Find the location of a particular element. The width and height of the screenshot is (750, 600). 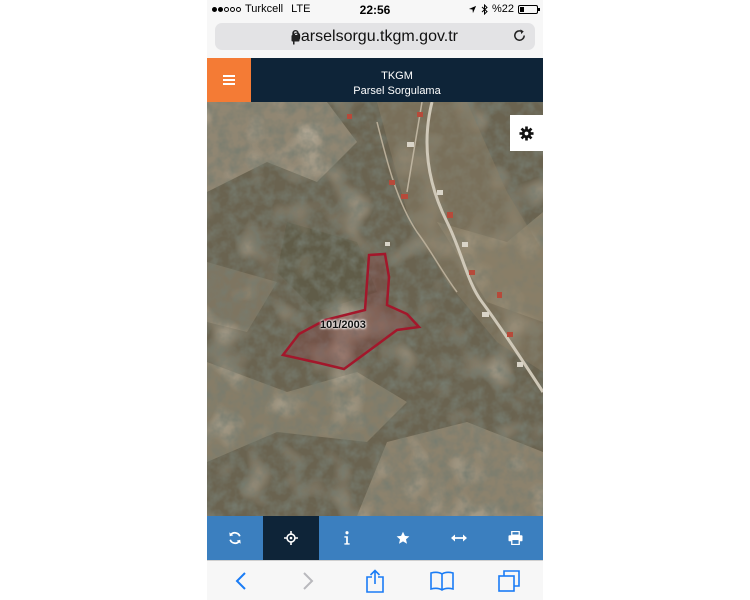

back-icon is located at coordinates (240, 581).